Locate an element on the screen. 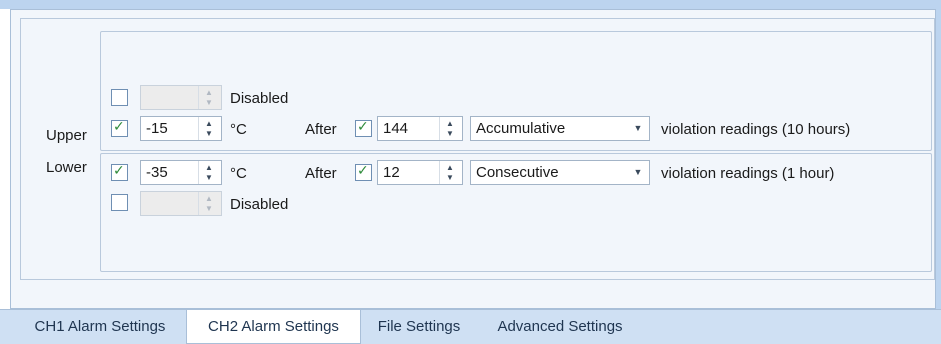 Image resolution: width=941 pixels, height=344 pixels. window-right-border is located at coordinates (938, 172).